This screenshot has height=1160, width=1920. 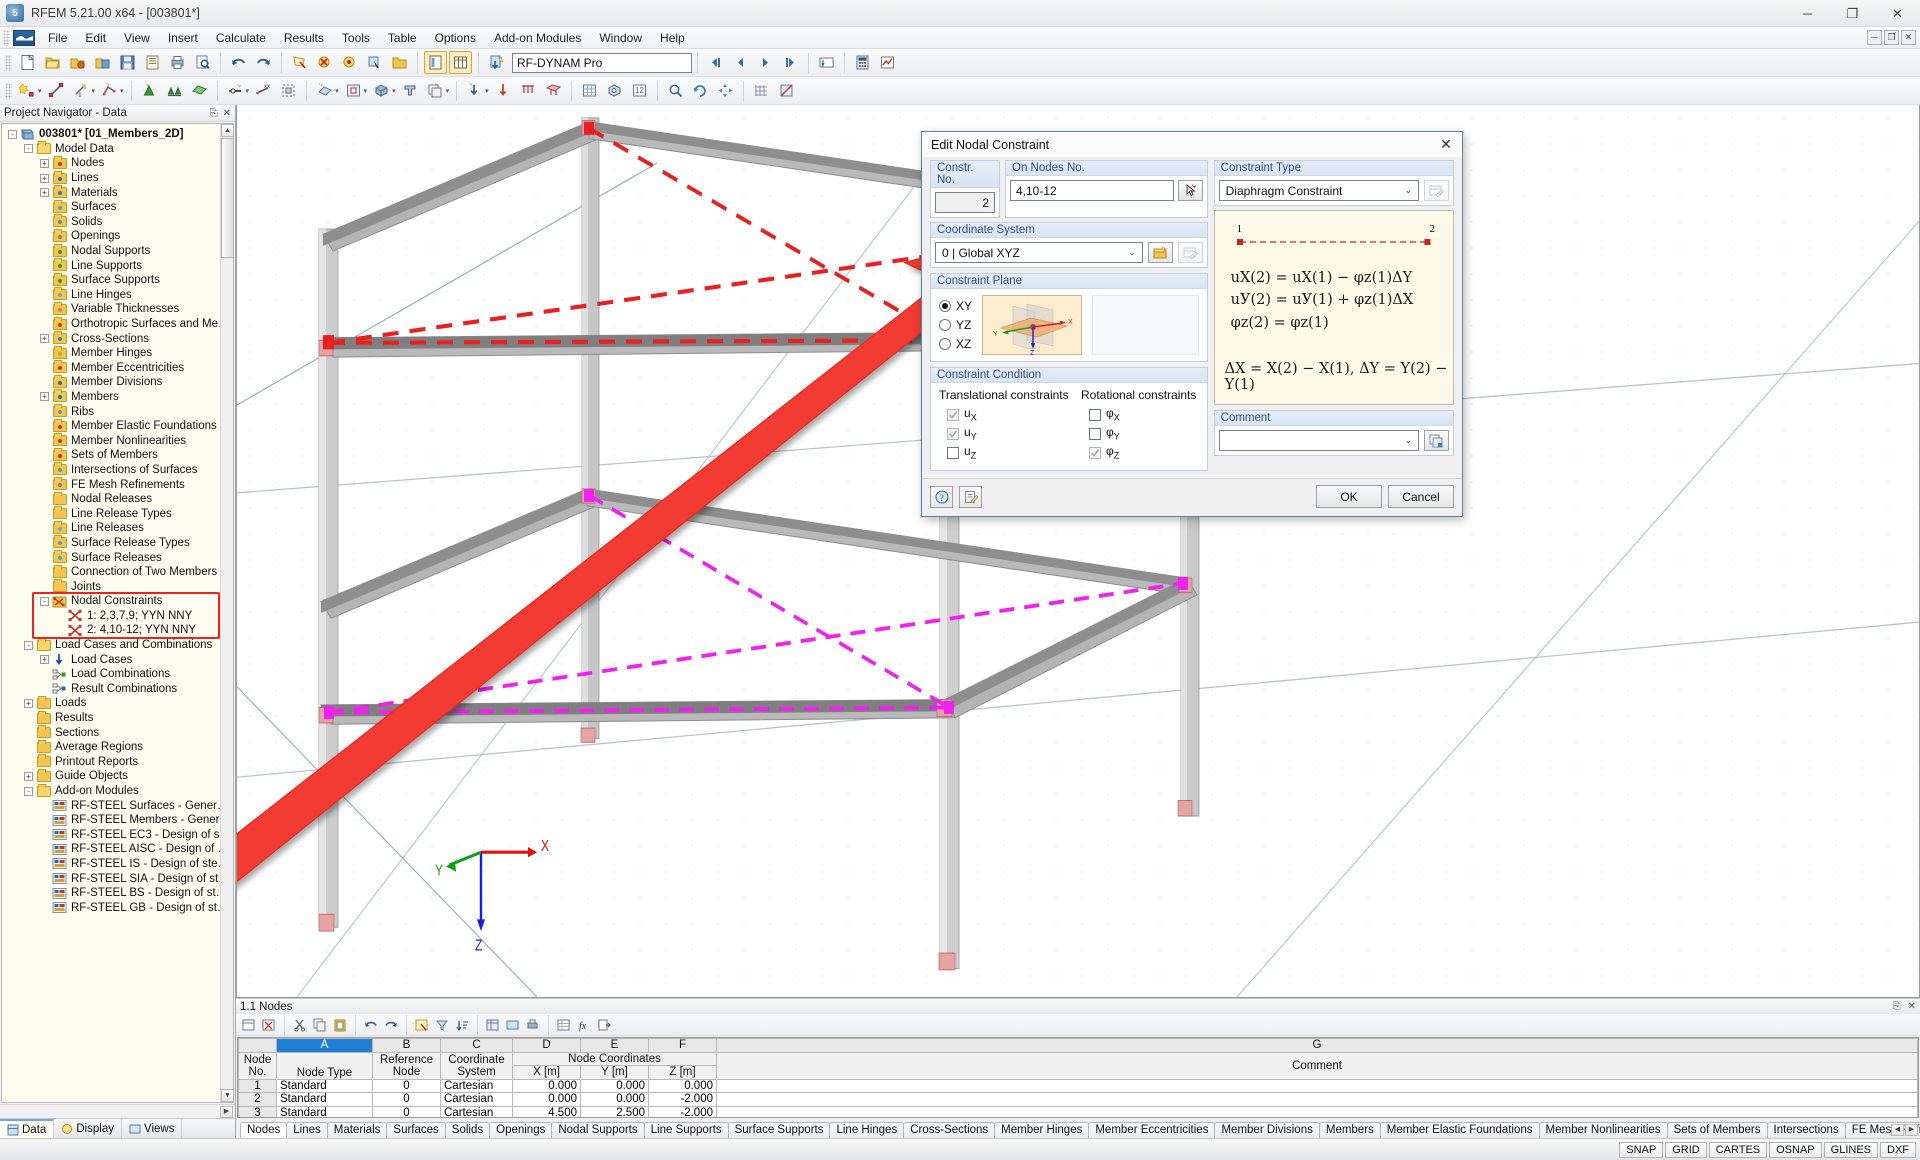 What do you see at coordinates (1807, 13) in the screenshot?
I see `minimize-button: ─` at bounding box center [1807, 13].